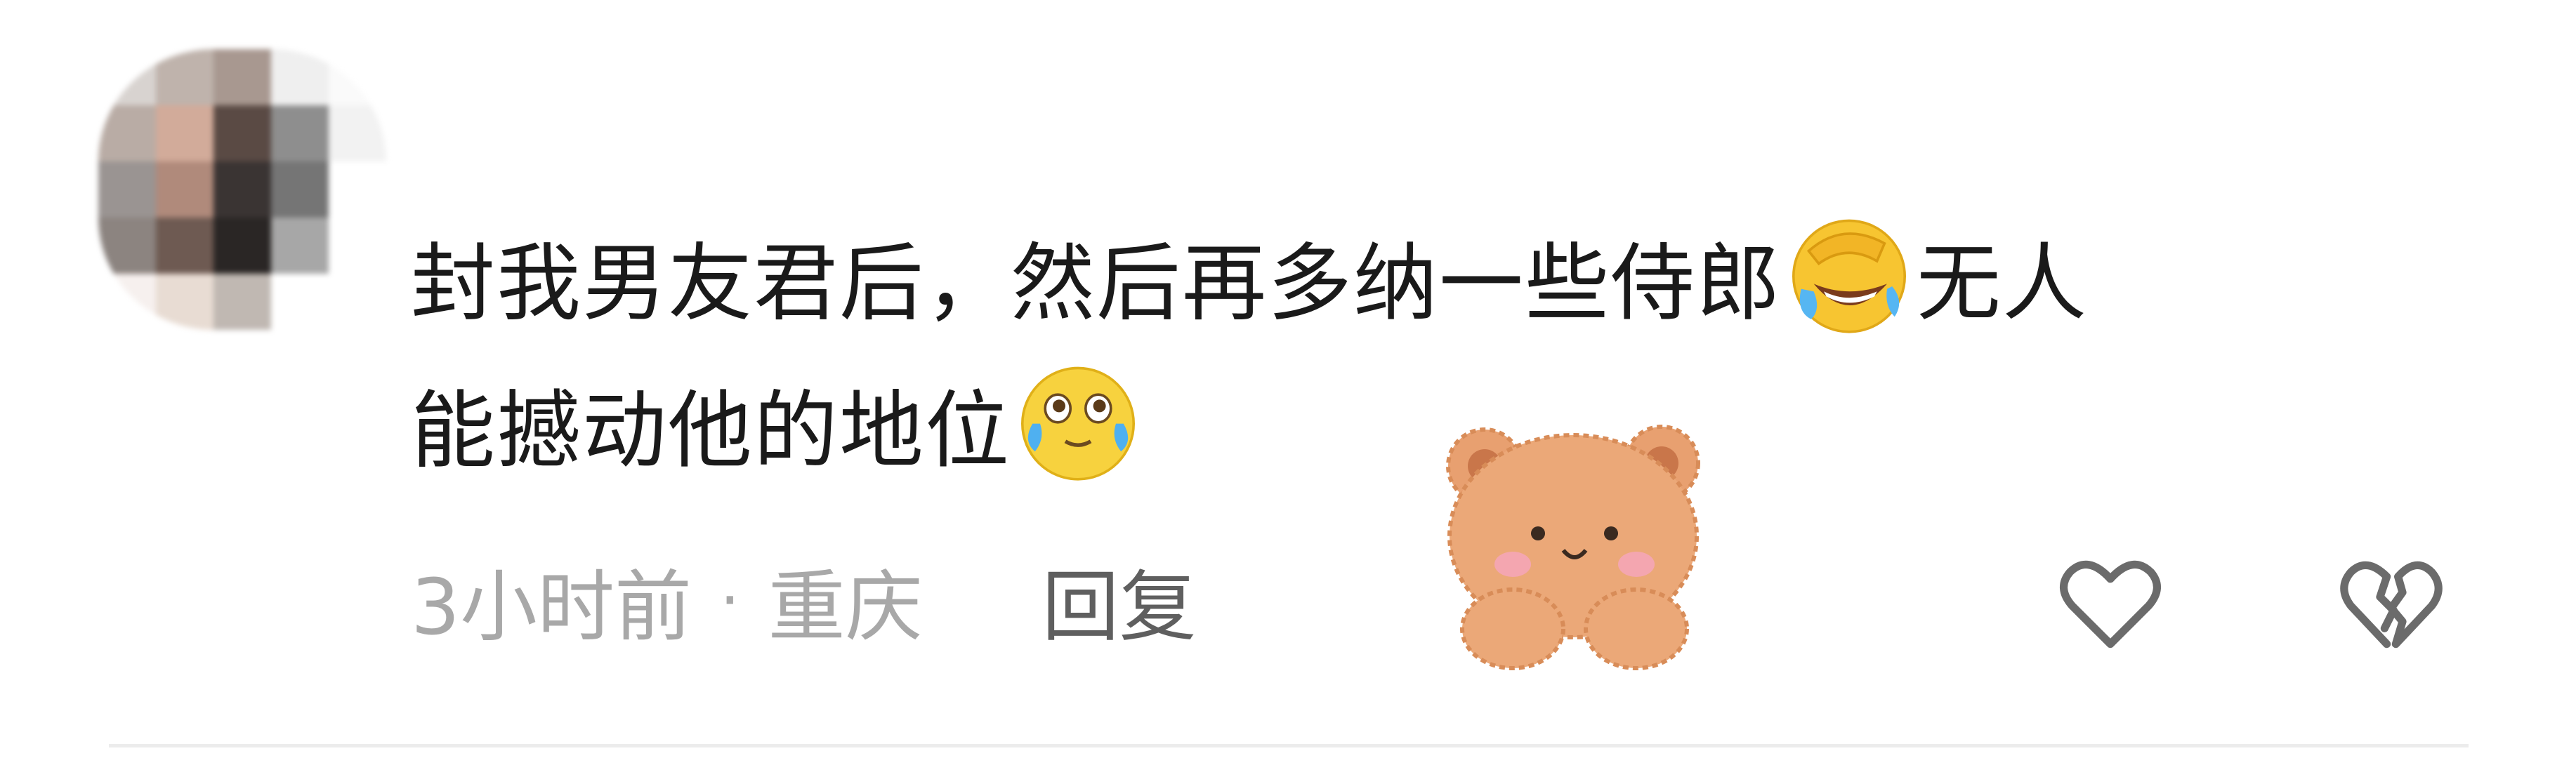 Image resolution: width=2576 pixels, height=758 pixels. Describe the element at coordinates (551, 607) in the screenshot. I see `comment-time: 3小时前` at that location.